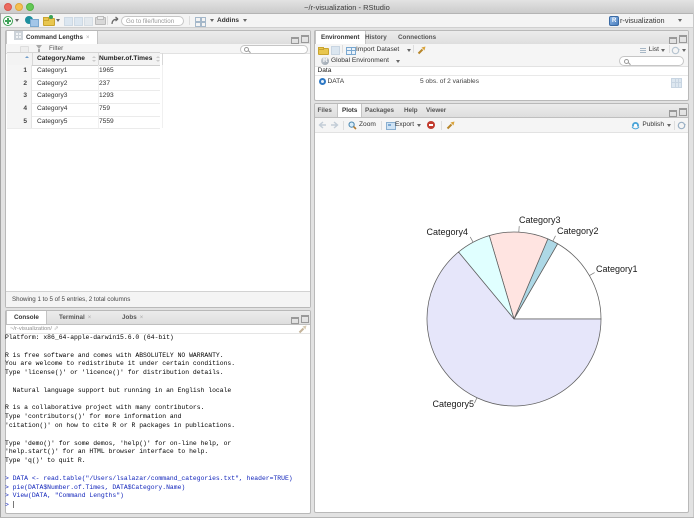 The width and height of the screenshot is (694, 518). Describe the element at coordinates (447, 232) in the screenshot. I see `svg-text: Category4` at that location.